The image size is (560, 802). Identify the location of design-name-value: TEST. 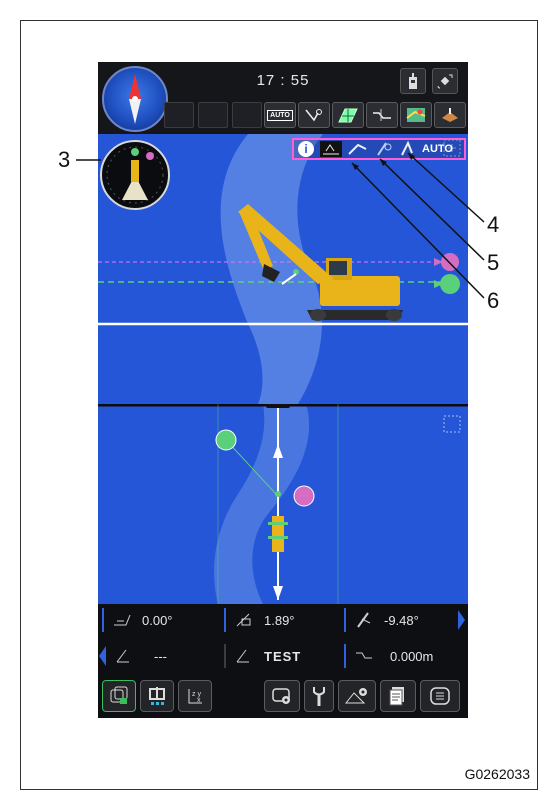
(283, 656).